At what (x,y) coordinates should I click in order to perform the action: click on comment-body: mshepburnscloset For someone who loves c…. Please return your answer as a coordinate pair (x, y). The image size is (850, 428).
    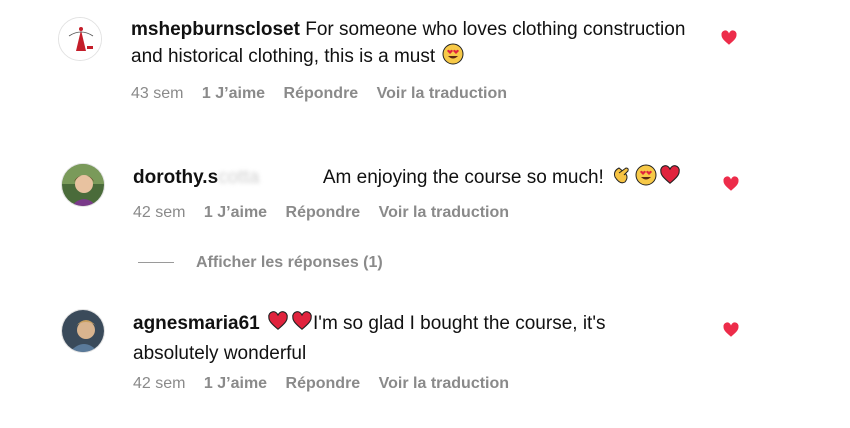
    Looking at the image, I should click on (411, 44).